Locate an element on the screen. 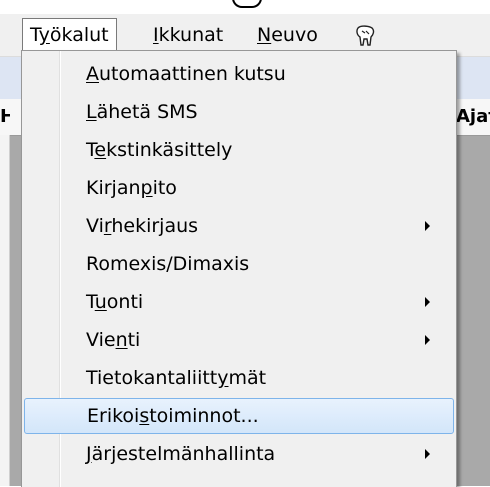 The image size is (490, 487). menu-item-vienti: Vienti is located at coordinates (239, 340).